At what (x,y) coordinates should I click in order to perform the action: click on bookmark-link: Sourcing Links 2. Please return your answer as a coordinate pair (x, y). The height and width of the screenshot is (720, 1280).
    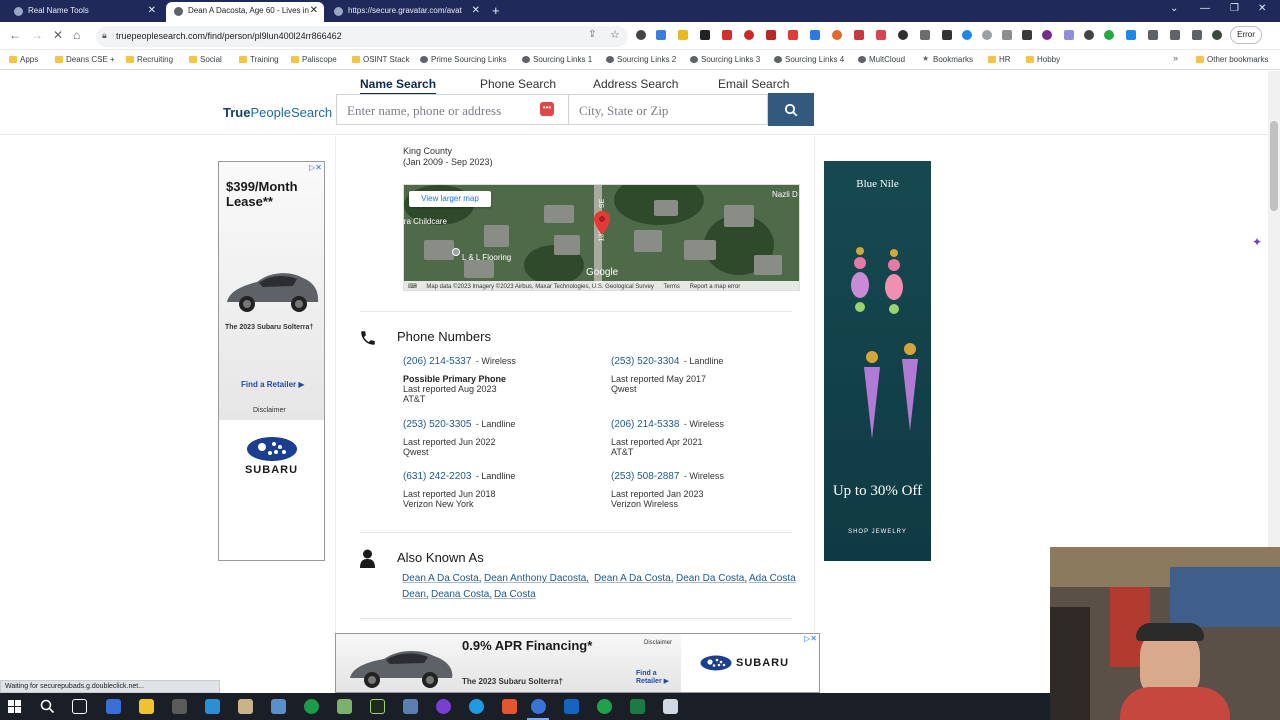
    Looking at the image, I should click on (641, 59).